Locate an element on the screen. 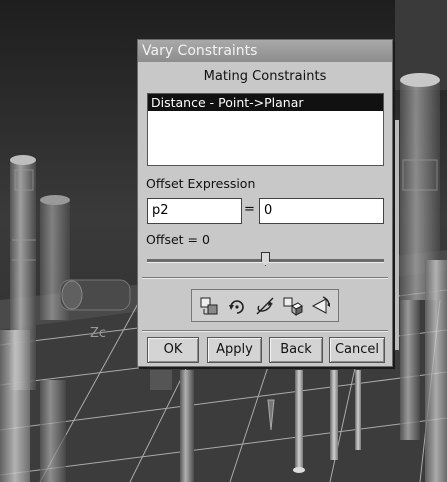 The width and height of the screenshot is (447, 482). manipulation-toolbar is located at coordinates (265, 305).